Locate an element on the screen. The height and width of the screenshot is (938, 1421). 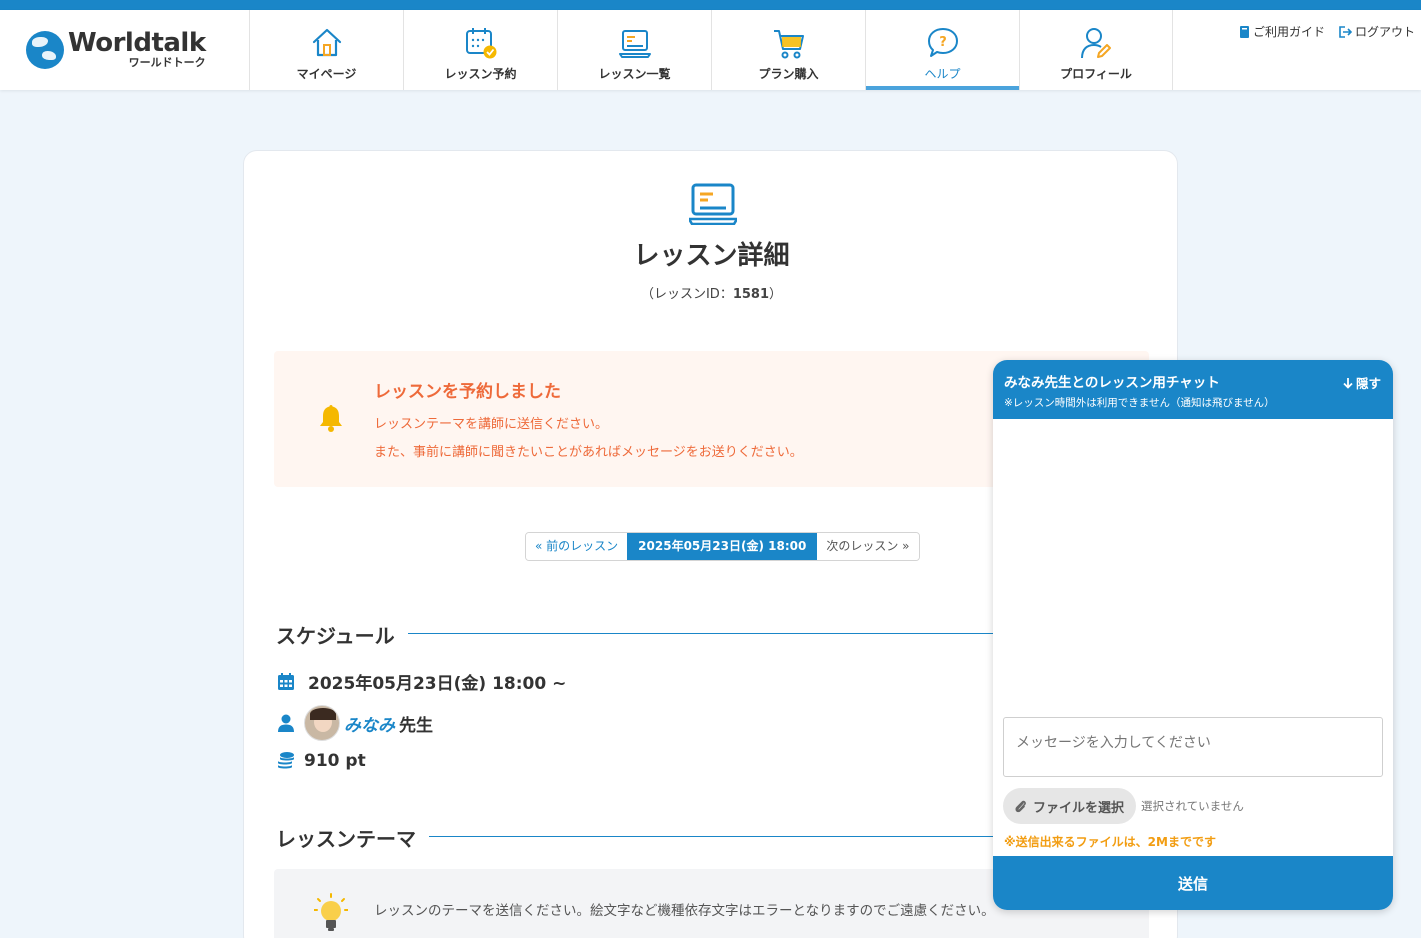
file-select-button: ファイルを選択 is located at coordinates (1070, 806).